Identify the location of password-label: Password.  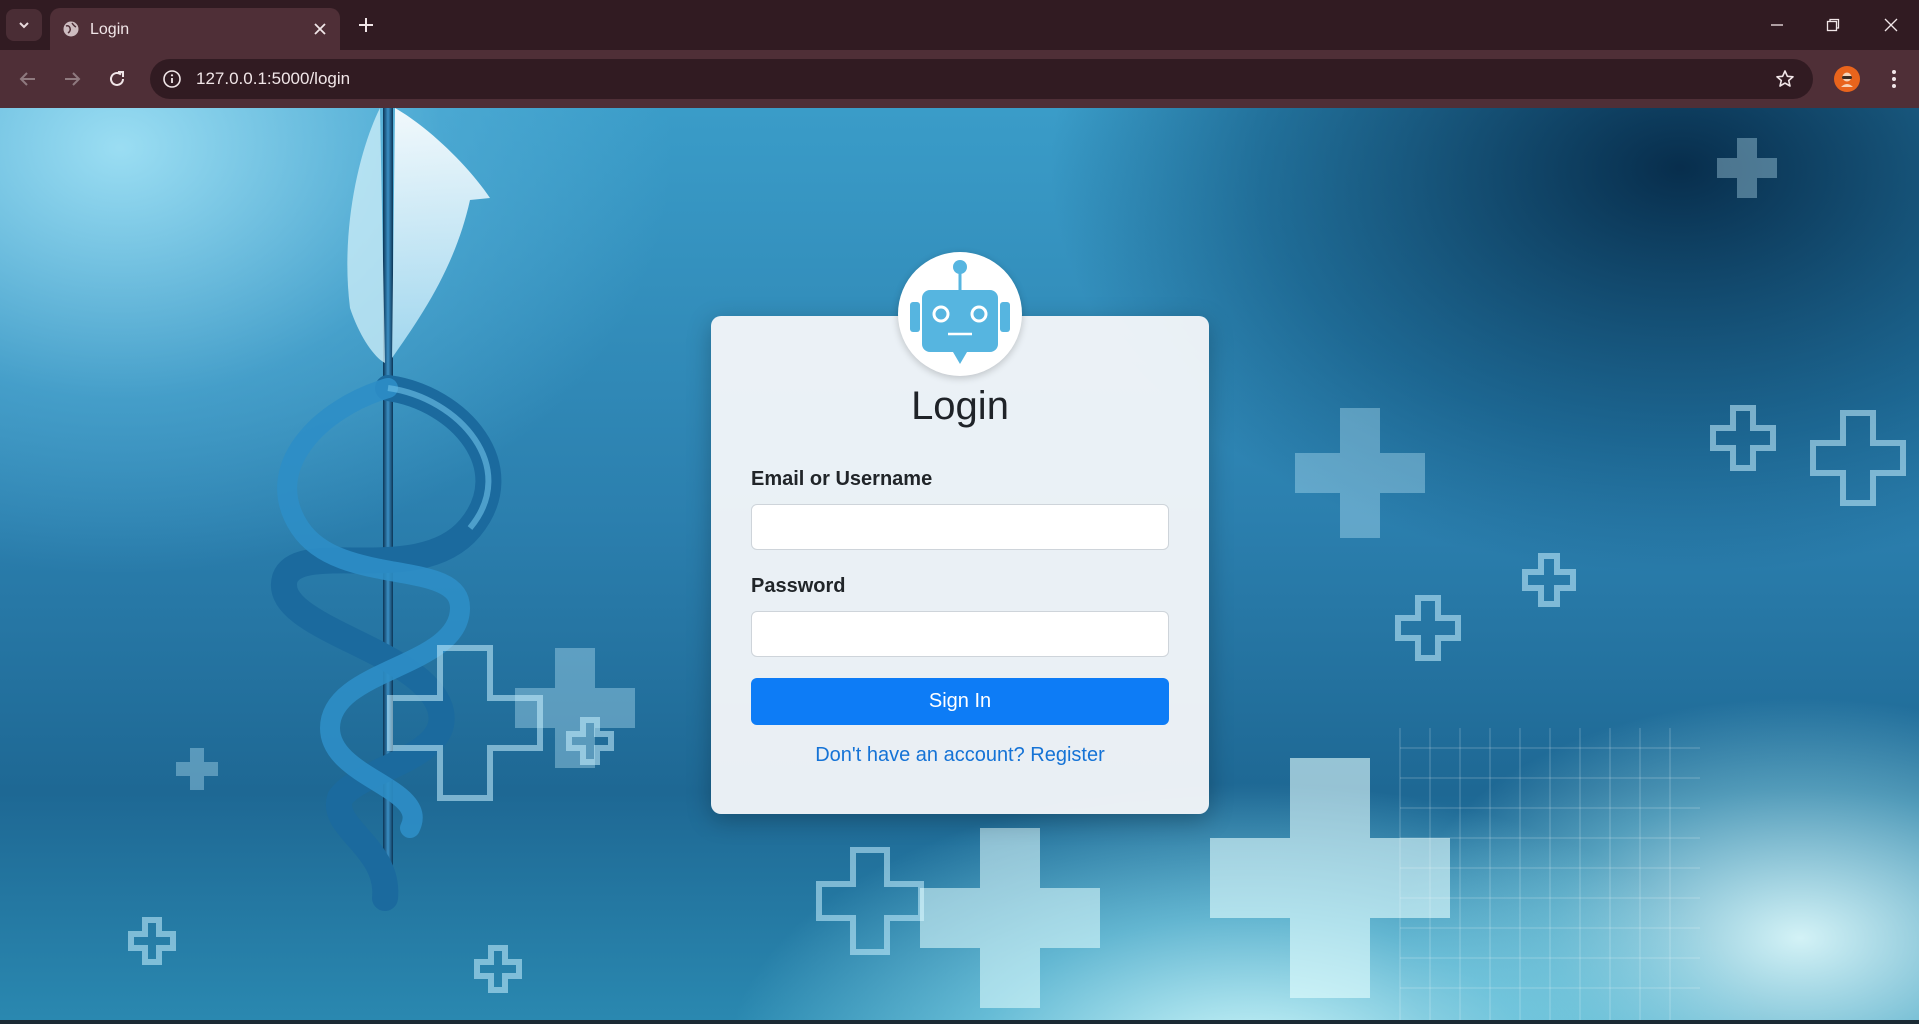
(798, 586).